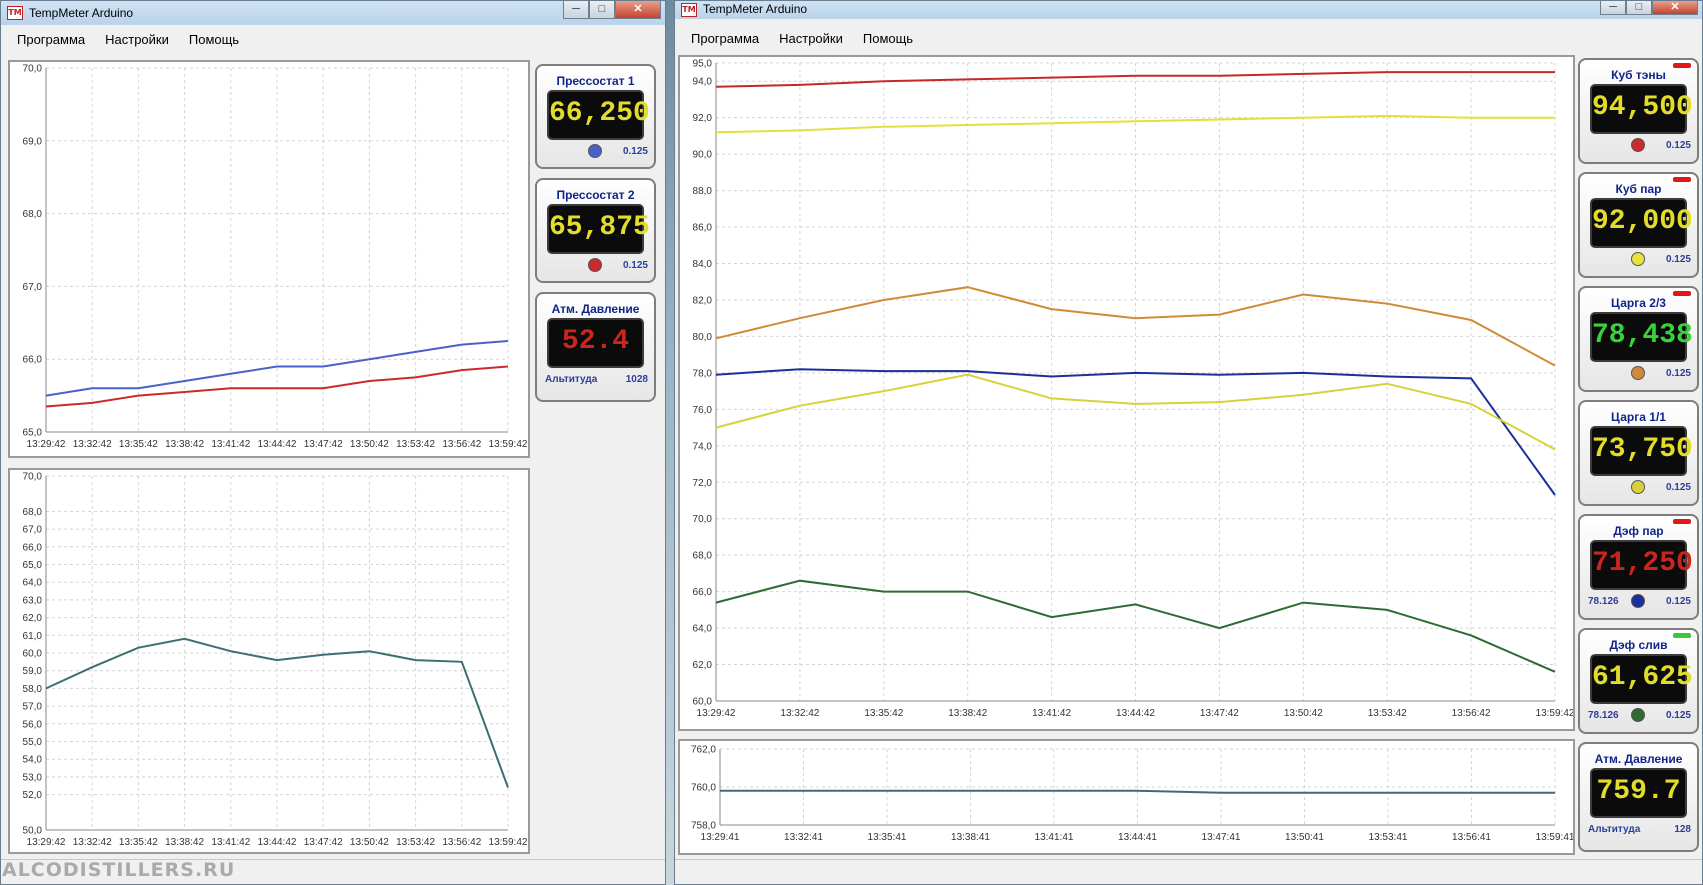  What do you see at coordinates (1054, 837) in the screenshot?
I see `x-tick-label: 13:41:41` at bounding box center [1054, 837].